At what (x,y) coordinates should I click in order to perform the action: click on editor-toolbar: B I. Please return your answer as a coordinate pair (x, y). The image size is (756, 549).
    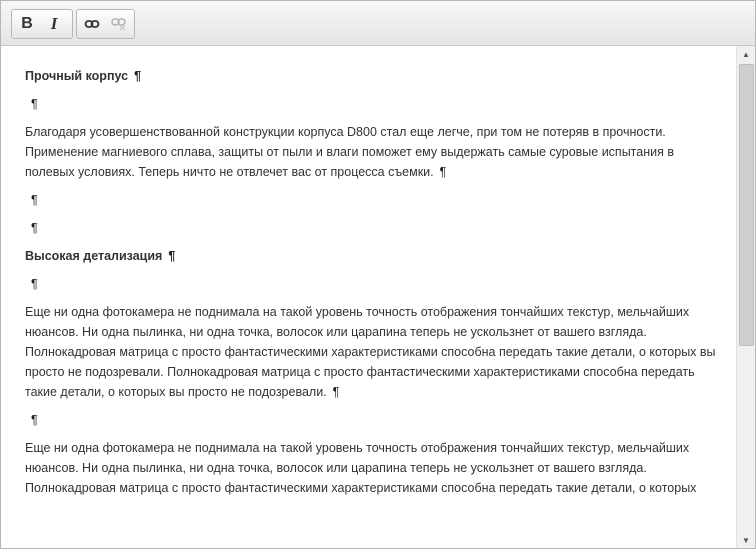
    Looking at the image, I should click on (378, 23).